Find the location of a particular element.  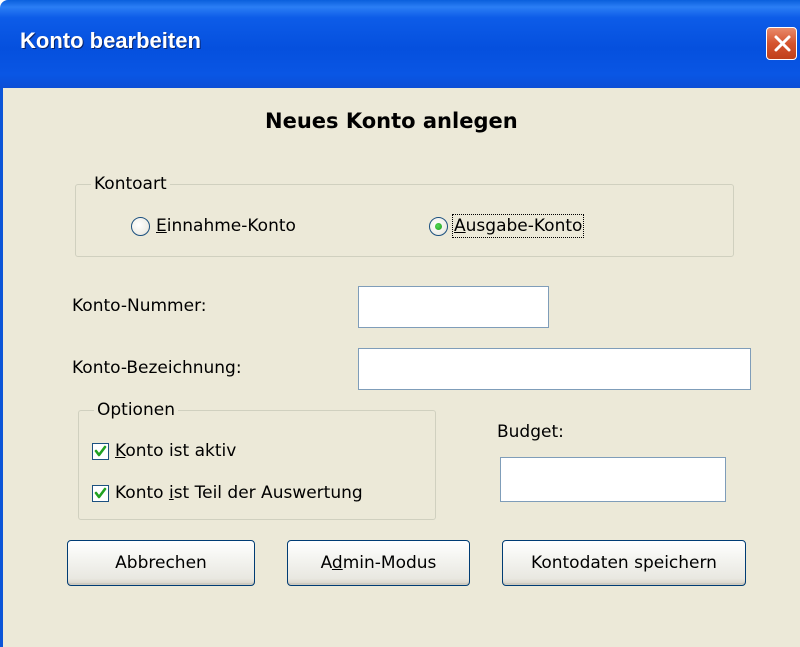

konto-nummer-label: Konto-Nummer: is located at coordinates (139, 306).